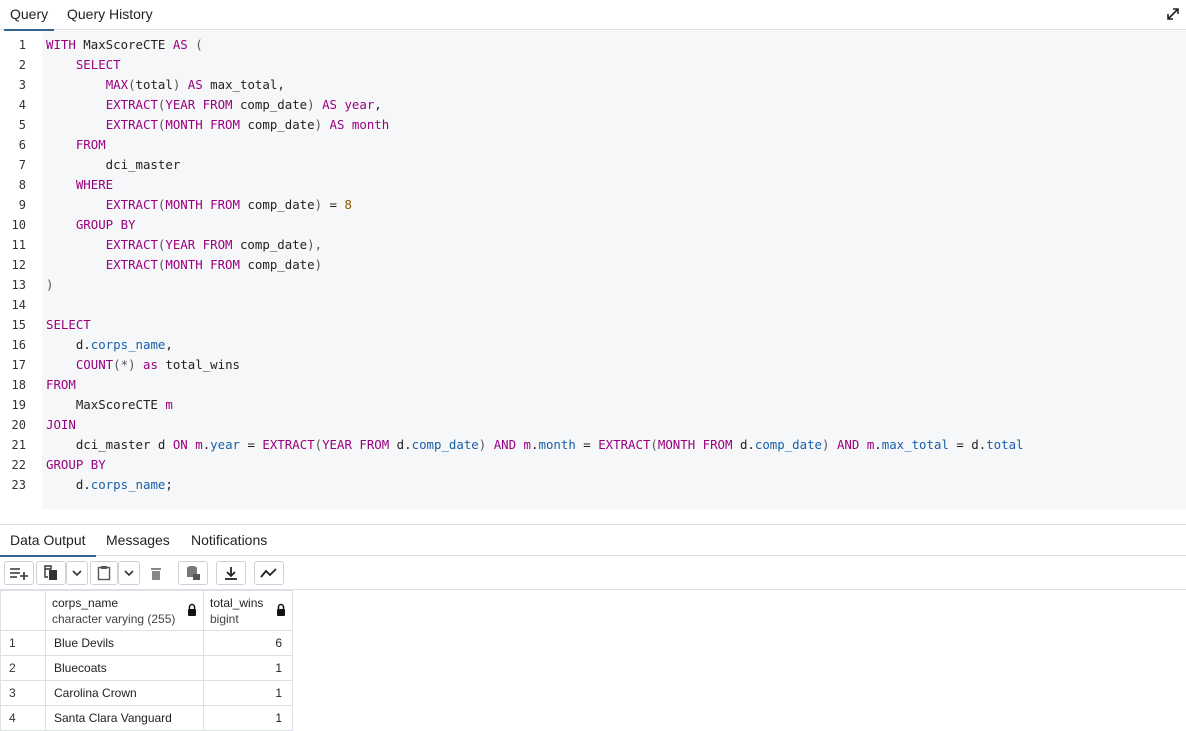 This screenshot has width=1186, height=731. I want to click on code-text: EXTRACT(MONTH FROM comp_date) AS month, so click(218, 125).